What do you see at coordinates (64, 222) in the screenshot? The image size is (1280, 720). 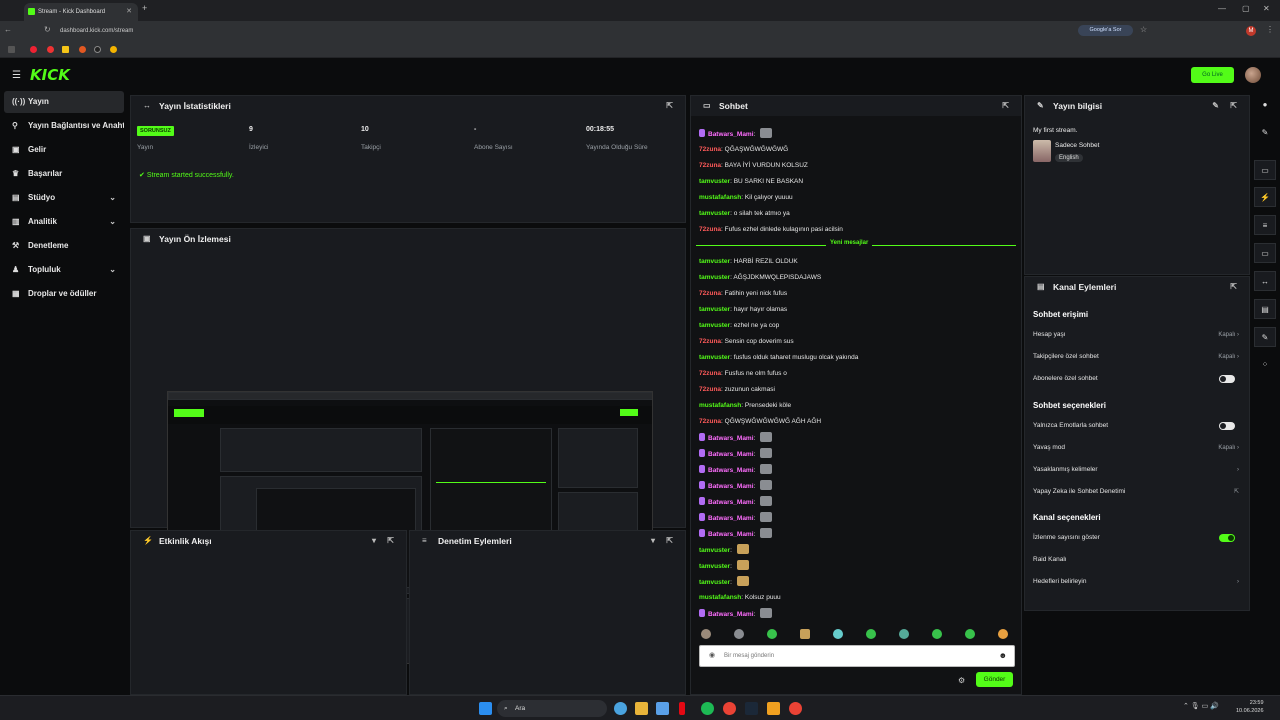 I see `sidebar-item-analytics: ▥ Analitik ⌄` at bounding box center [64, 222].